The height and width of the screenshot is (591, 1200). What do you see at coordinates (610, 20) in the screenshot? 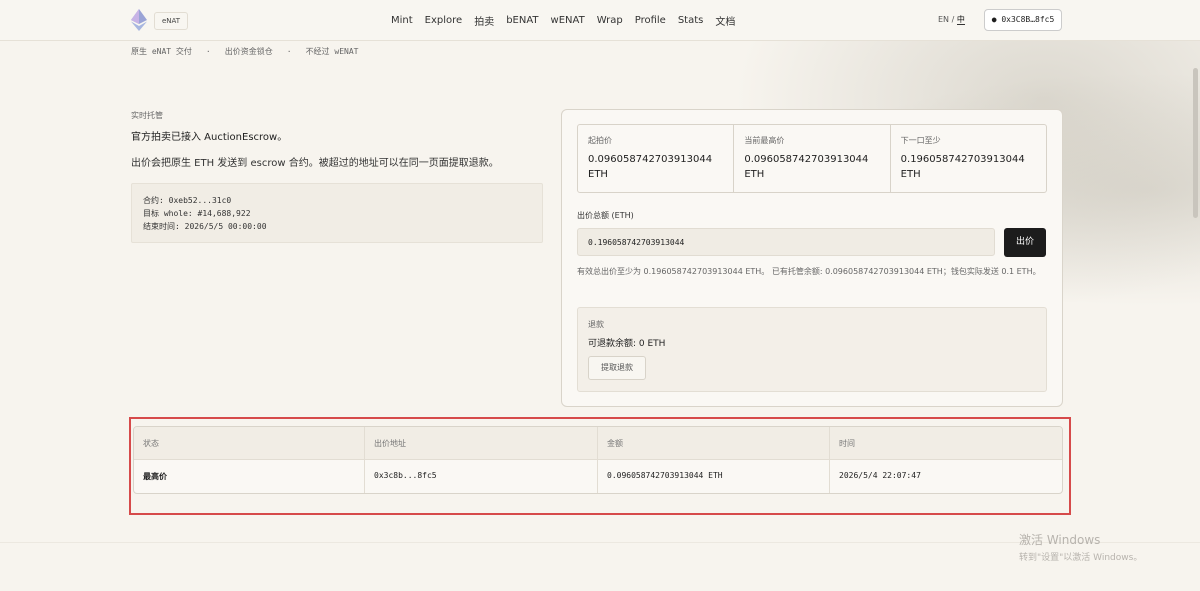
I see `nav-item-wrap: Wrap` at bounding box center [610, 20].